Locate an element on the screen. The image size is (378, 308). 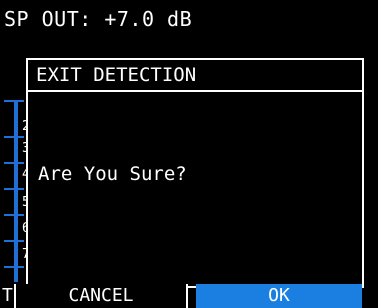
background-list-scrollbar is located at coordinates (16, 191).